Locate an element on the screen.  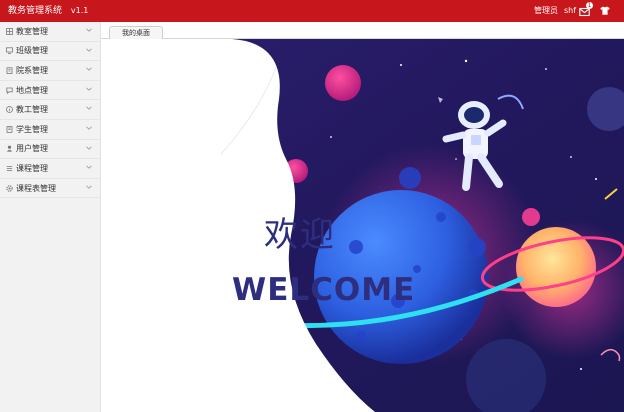
sidebar-item-user: 用户管理 is located at coordinates (50, 150).